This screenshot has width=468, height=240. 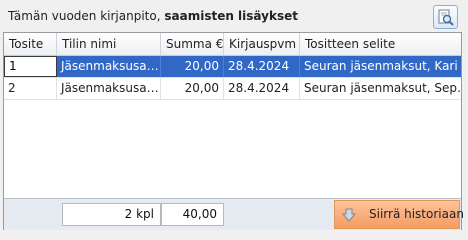 I want to click on print-preview-button, so click(x=445, y=17).